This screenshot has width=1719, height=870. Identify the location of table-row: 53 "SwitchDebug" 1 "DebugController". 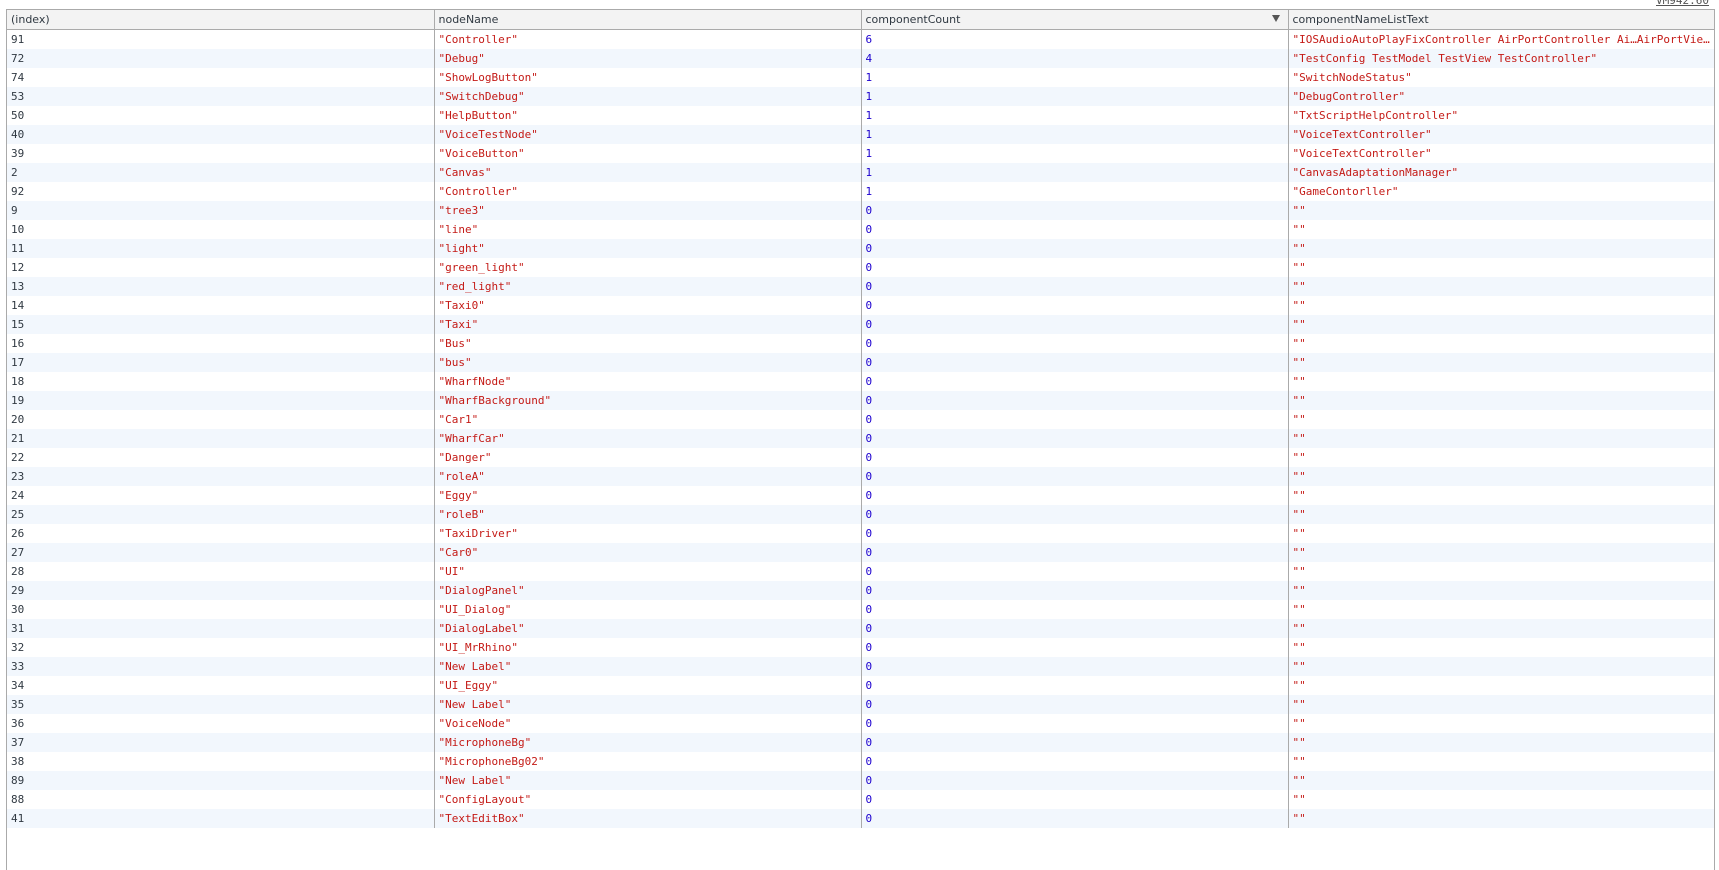
(860, 96).